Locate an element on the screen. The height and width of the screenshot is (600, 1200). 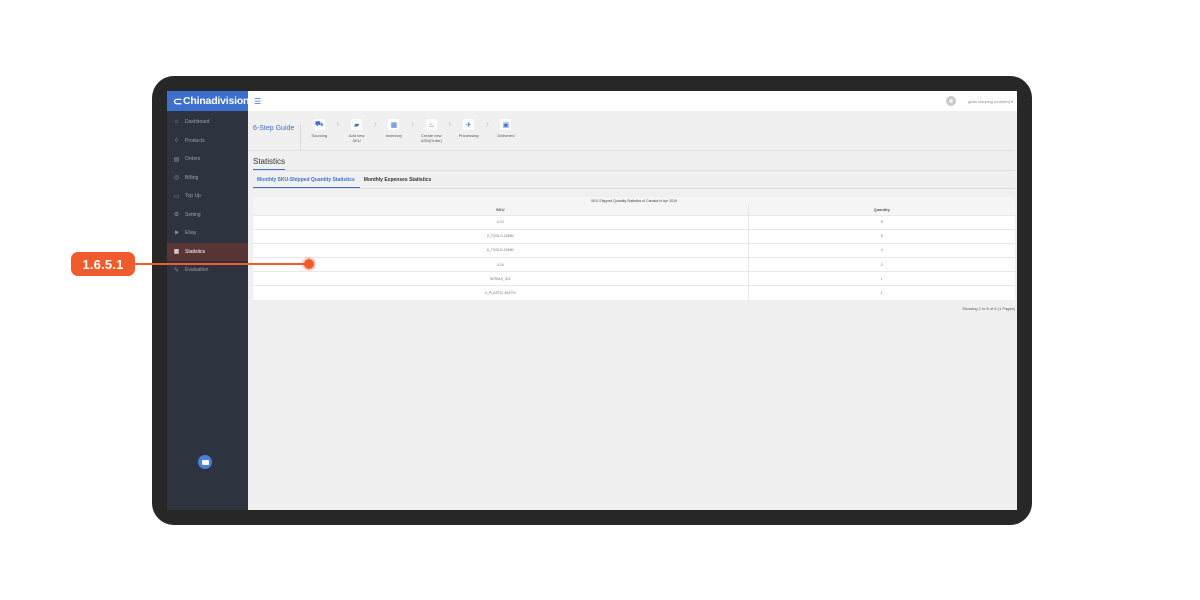
table-row: 0-10 8 is located at coordinates (634, 222).